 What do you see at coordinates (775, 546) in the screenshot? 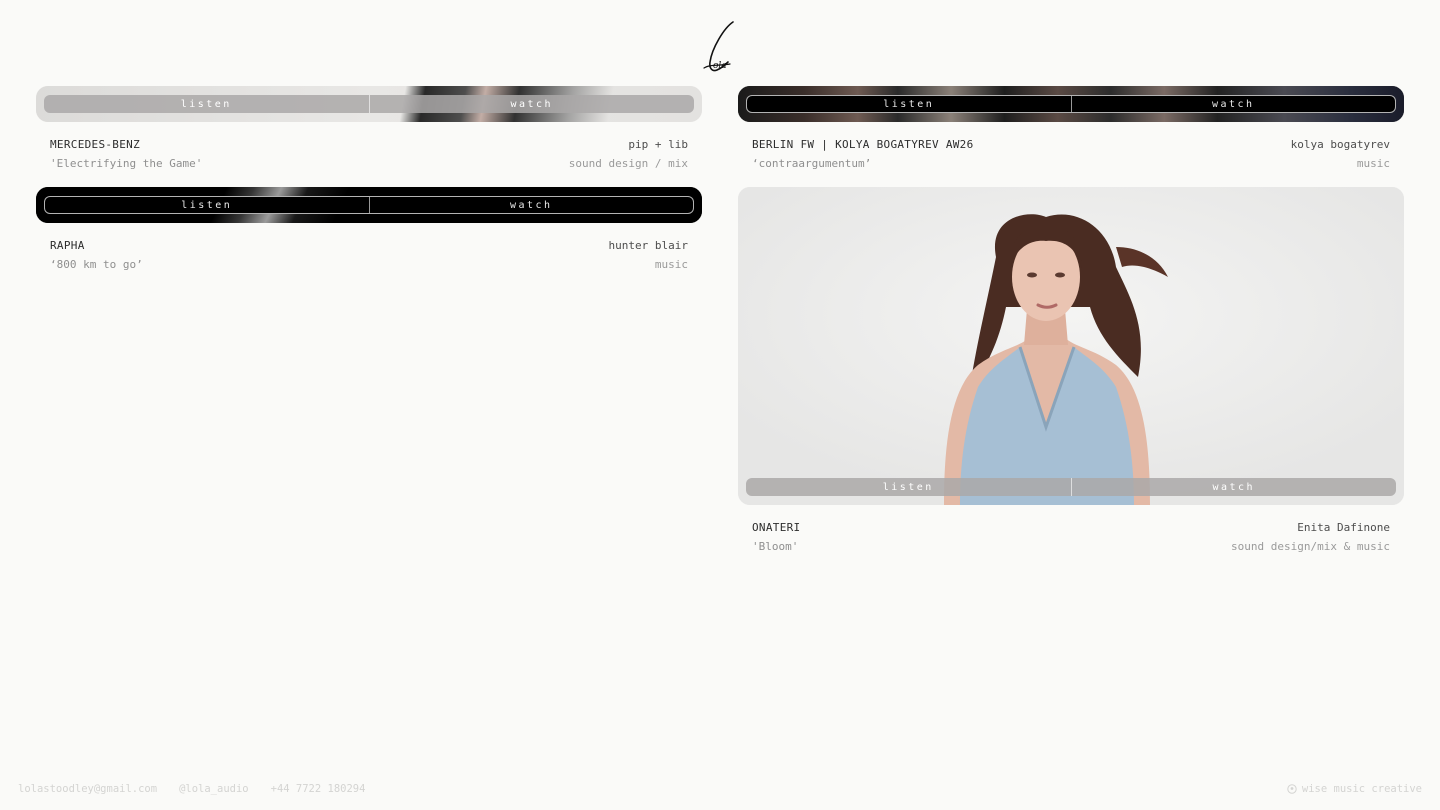
I see `project-title: 'Bloom'` at bounding box center [775, 546].